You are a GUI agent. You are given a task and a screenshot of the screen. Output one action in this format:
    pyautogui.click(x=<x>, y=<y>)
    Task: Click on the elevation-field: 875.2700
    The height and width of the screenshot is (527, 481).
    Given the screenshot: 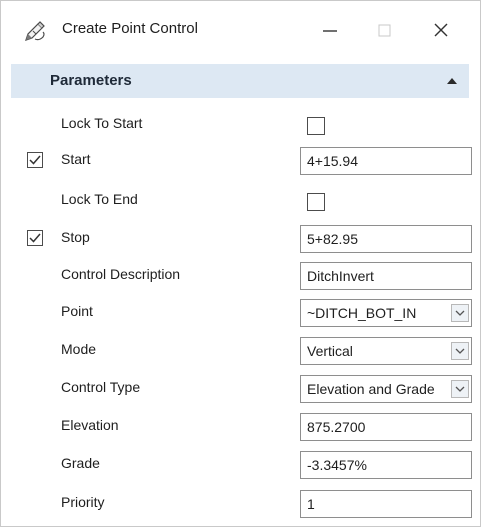 What is the action you would take?
    pyautogui.click(x=386, y=427)
    